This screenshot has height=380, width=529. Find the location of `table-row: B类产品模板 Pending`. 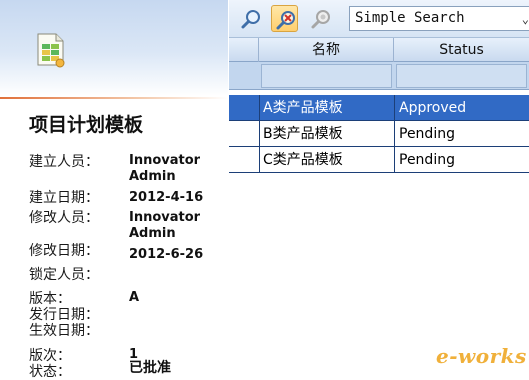

table-row: B类产品模板 Pending is located at coordinates (379, 134).